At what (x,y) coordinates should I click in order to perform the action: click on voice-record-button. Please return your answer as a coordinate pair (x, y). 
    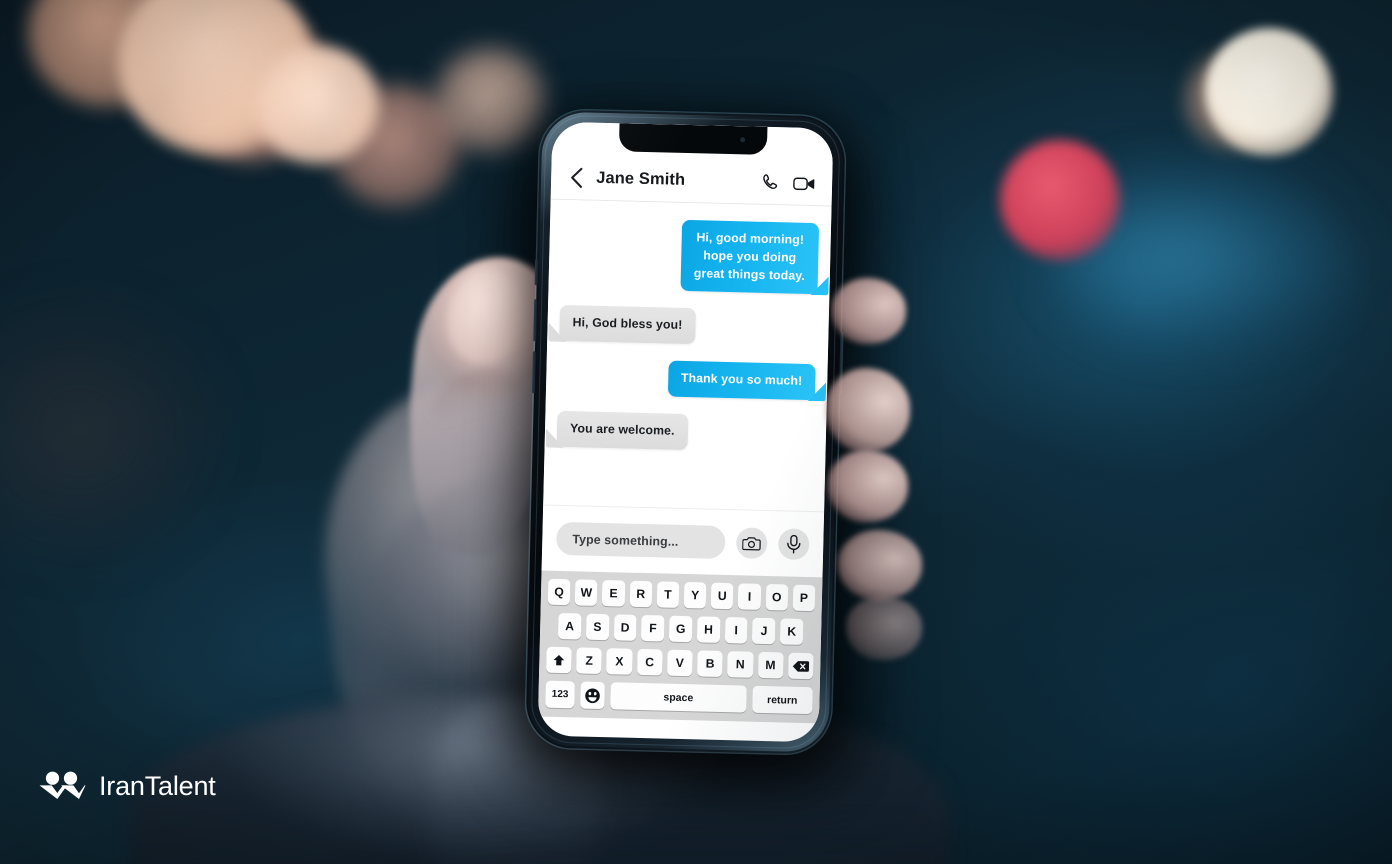
    Looking at the image, I should click on (793, 544).